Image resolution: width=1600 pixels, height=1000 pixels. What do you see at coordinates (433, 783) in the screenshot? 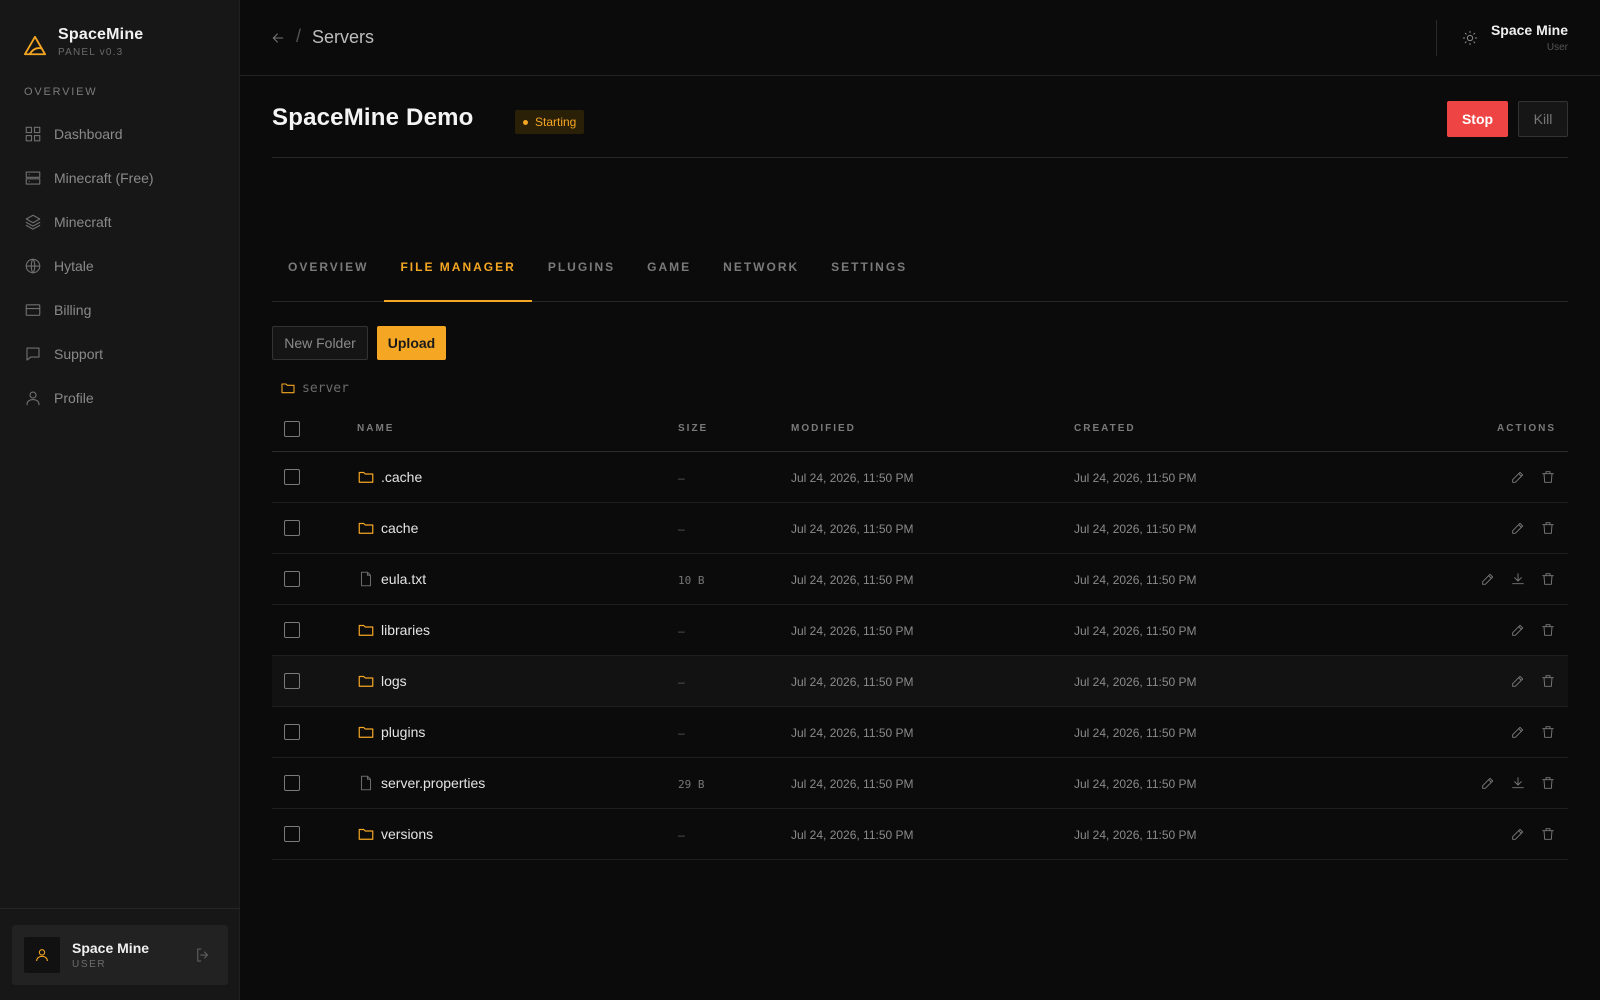
I see `file-name: server.properties` at bounding box center [433, 783].